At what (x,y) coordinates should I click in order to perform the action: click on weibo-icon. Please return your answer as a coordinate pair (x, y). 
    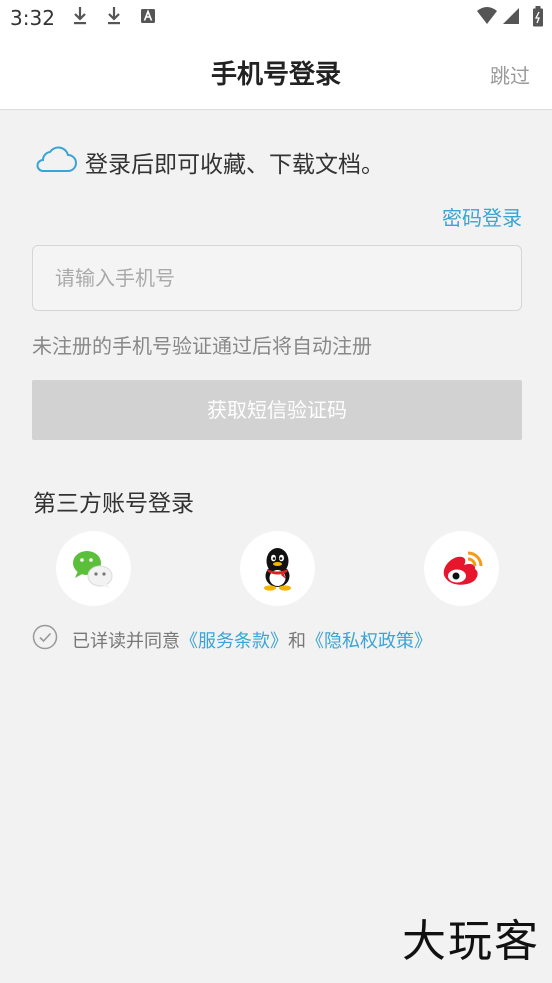
    Looking at the image, I should click on (463, 568).